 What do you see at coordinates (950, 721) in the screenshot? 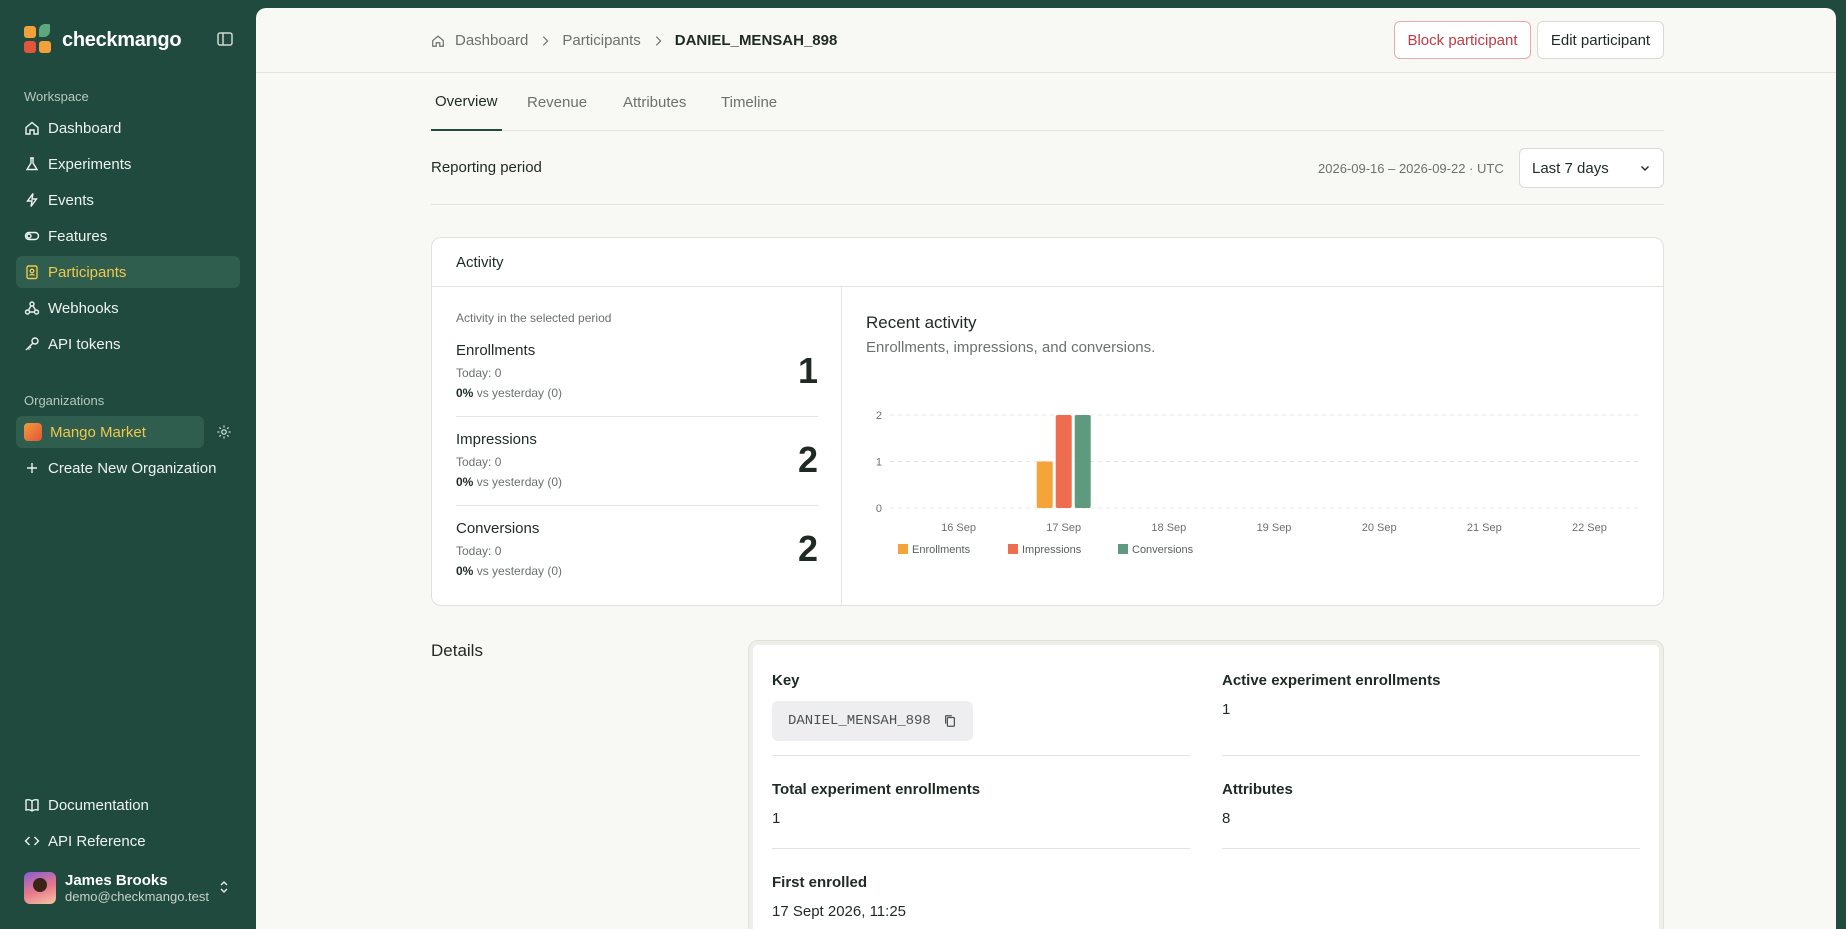
I see `copy-icon` at bounding box center [950, 721].